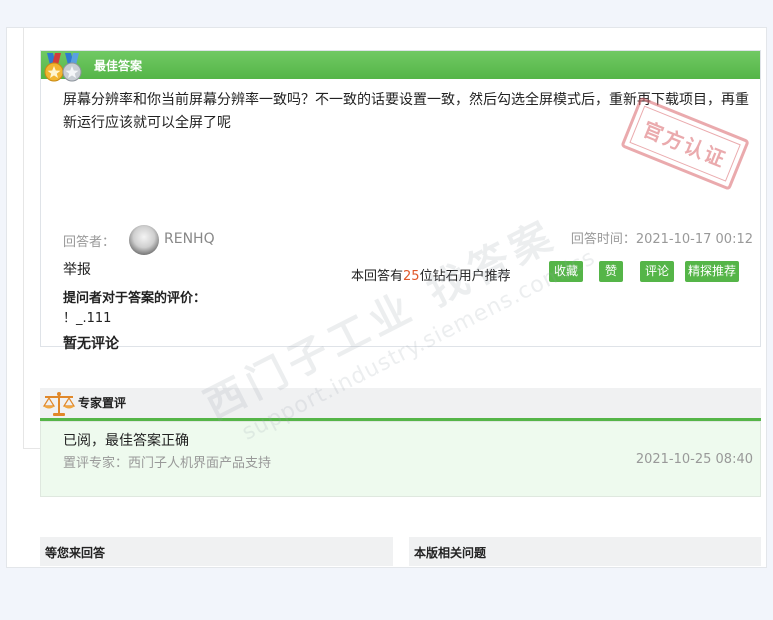 Image resolution: width=773 pixels, height=620 pixels. What do you see at coordinates (89, 242) in the screenshot?
I see `answerer-label: 回答者：` at bounding box center [89, 242].